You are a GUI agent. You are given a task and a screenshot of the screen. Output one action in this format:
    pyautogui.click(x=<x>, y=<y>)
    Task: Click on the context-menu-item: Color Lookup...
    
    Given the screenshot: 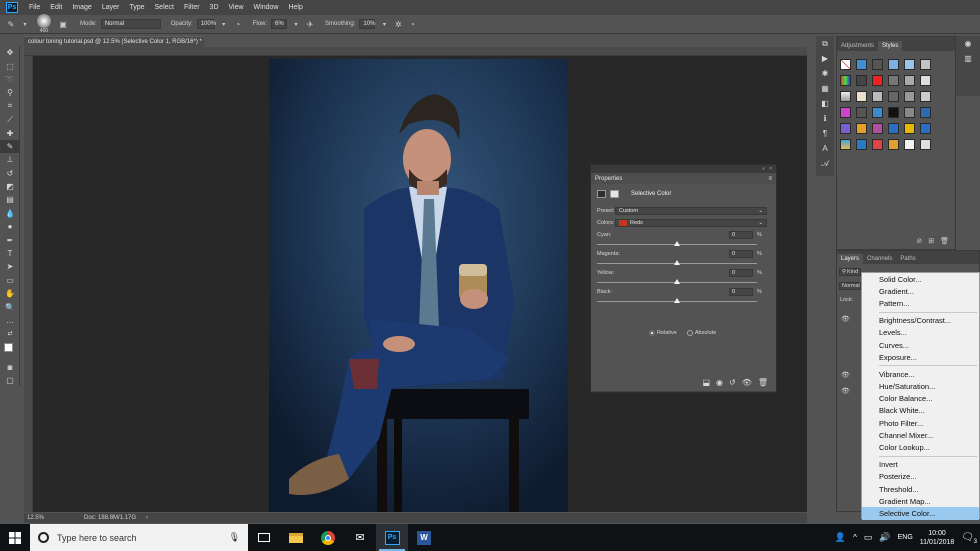 What is the action you would take?
    pyautogui.click(x=920, y=447)
    